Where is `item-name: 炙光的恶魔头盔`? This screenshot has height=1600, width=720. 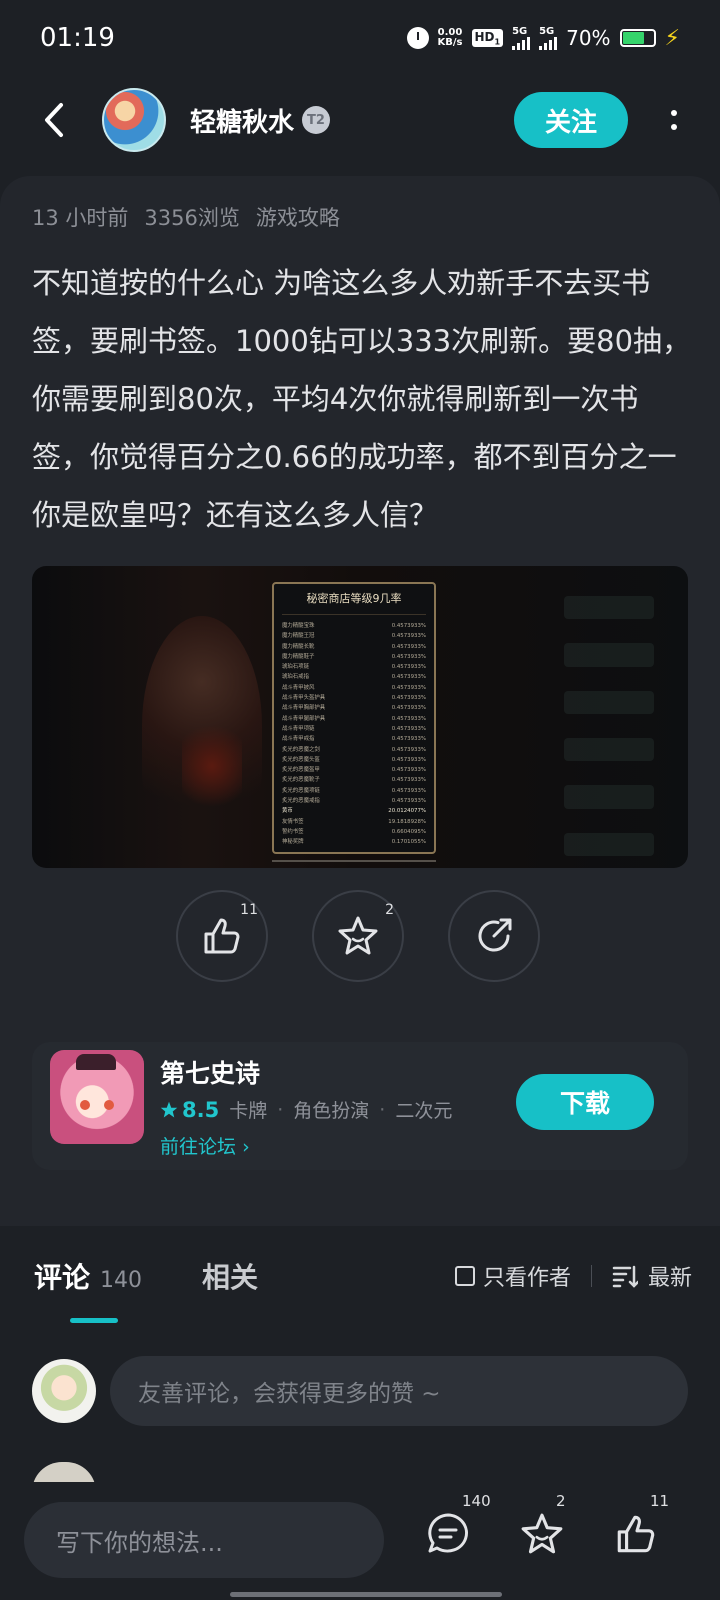
item-name: 炙光的恶魔头盔 is located at coordinates (301, 759).